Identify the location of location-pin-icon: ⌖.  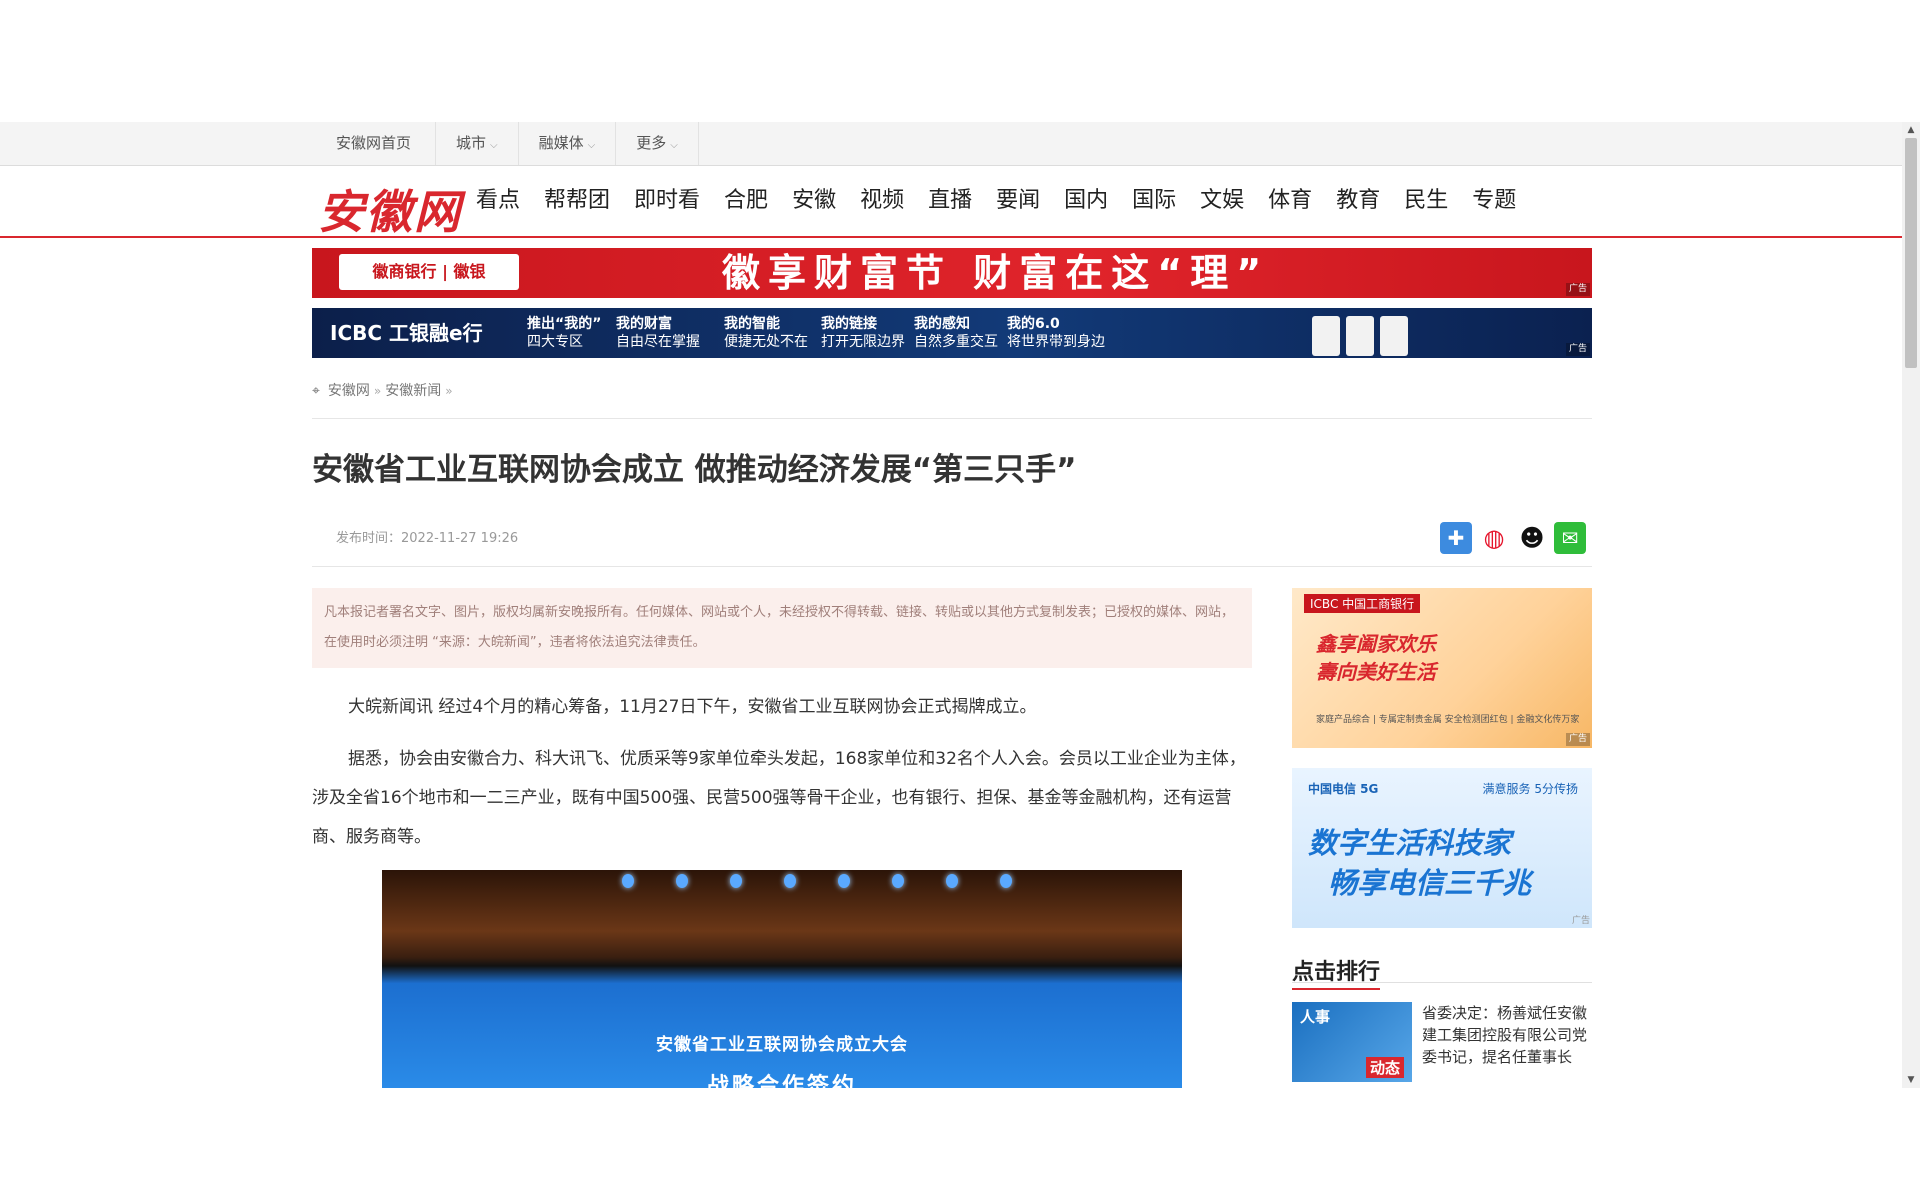
(316, 391).